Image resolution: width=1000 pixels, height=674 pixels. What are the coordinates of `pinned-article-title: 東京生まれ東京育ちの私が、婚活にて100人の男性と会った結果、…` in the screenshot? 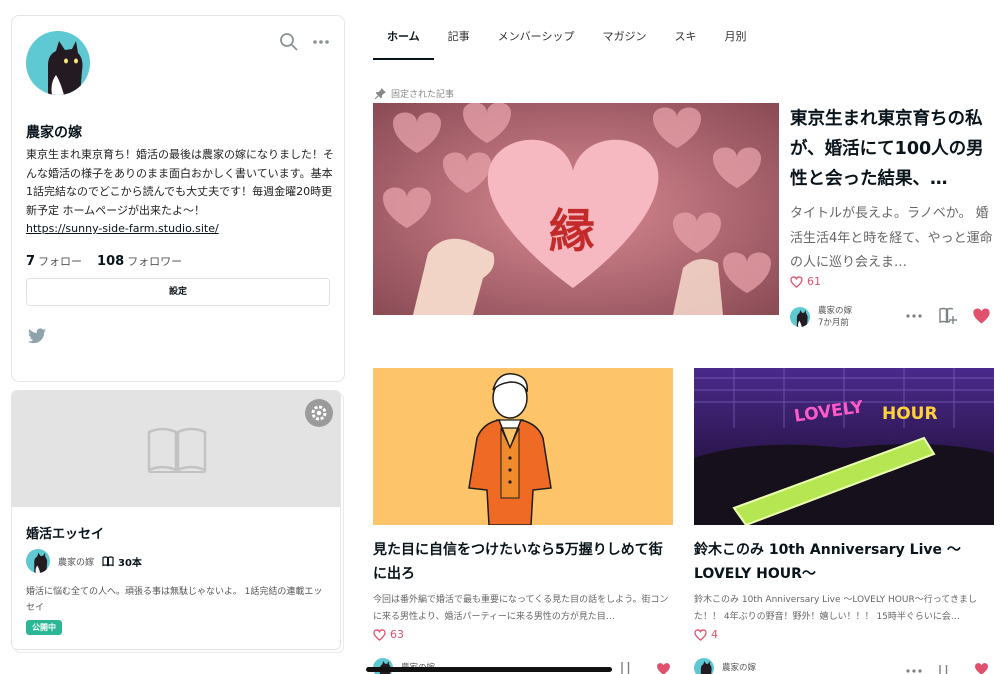 It's located at (895, 149).